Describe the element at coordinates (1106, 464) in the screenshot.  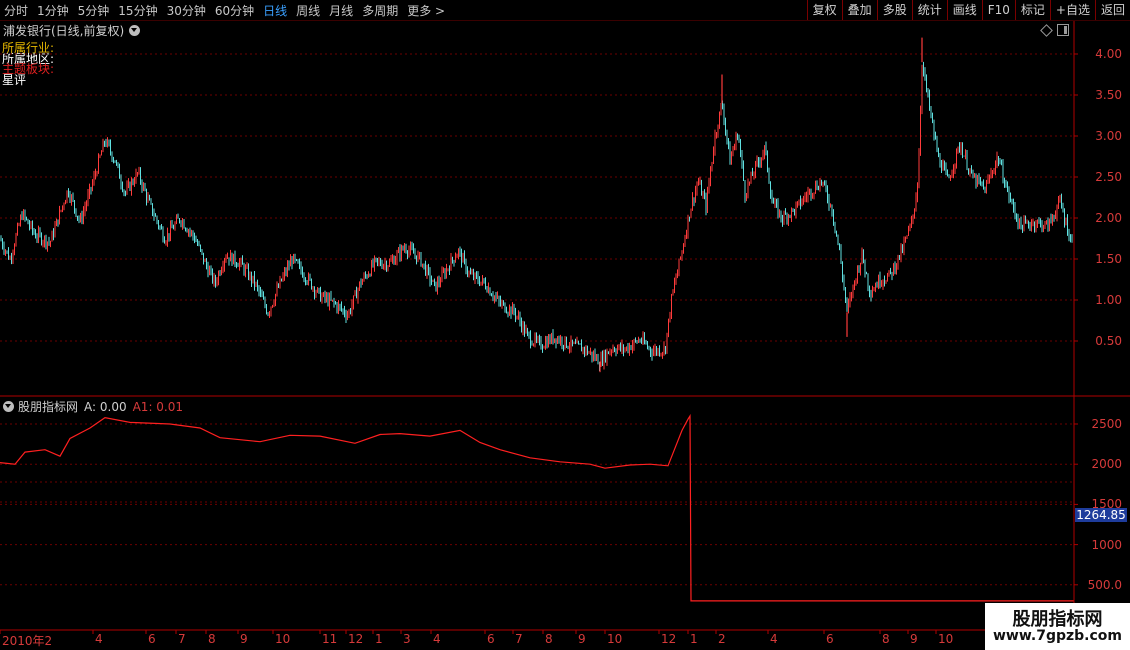
I see `indicator-tick-label: 2000` at that location.